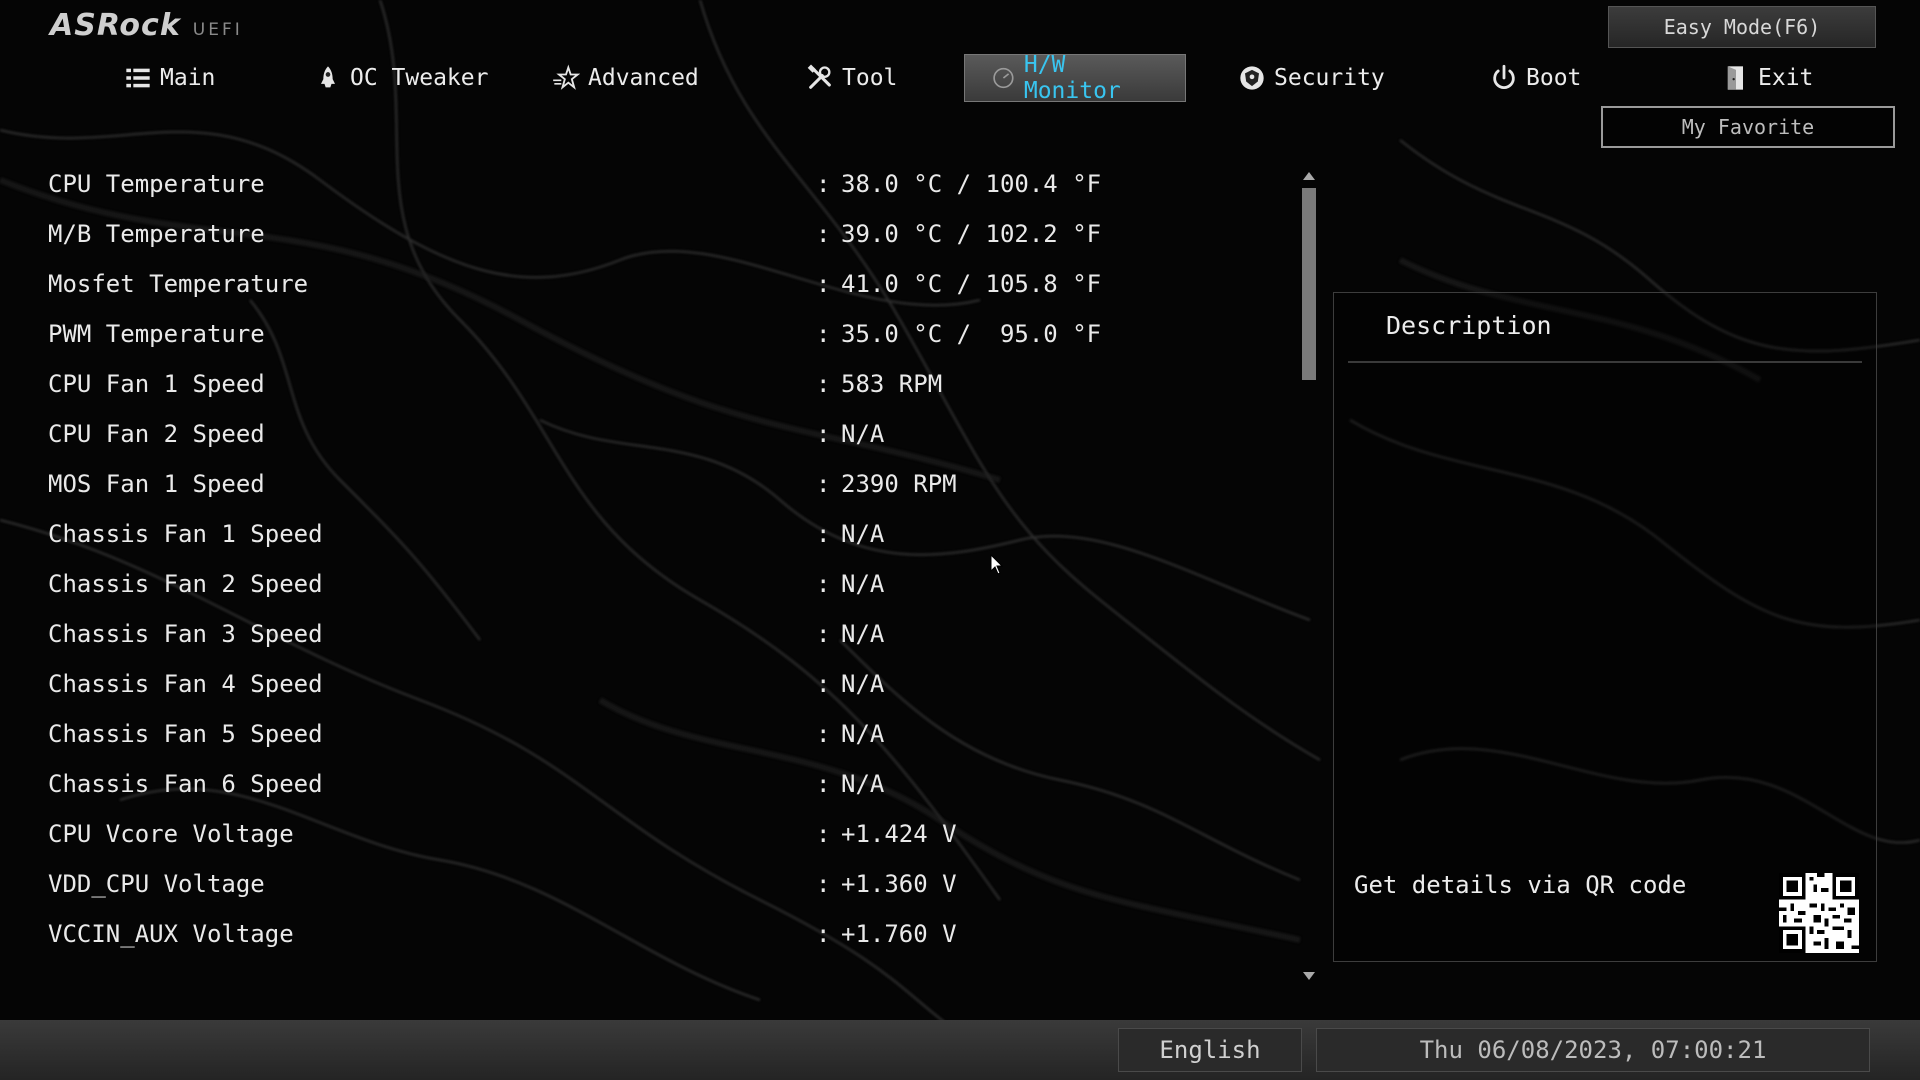 The width and height of the screenshot is (1920, 1080). What do you see at coordinates (658, 384) in the screenshot?
I see `monitor-row-cpu-fan-1-speed: CPU Fan 1 Speed : 583 RPM` at bounding box center [658, 384].